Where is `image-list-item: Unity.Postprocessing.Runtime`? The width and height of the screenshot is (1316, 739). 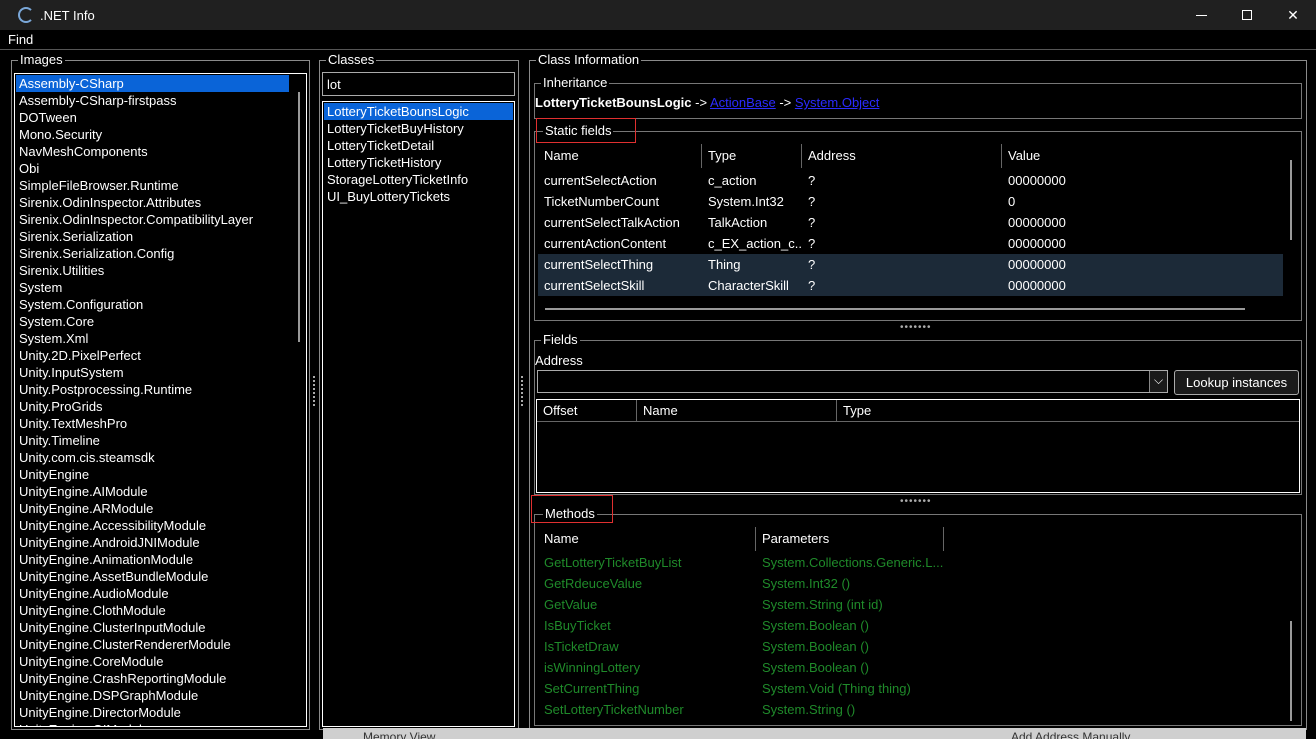 image-list-item: Unity.Postprocessing.Runtime is located at coordinates (152, 389).